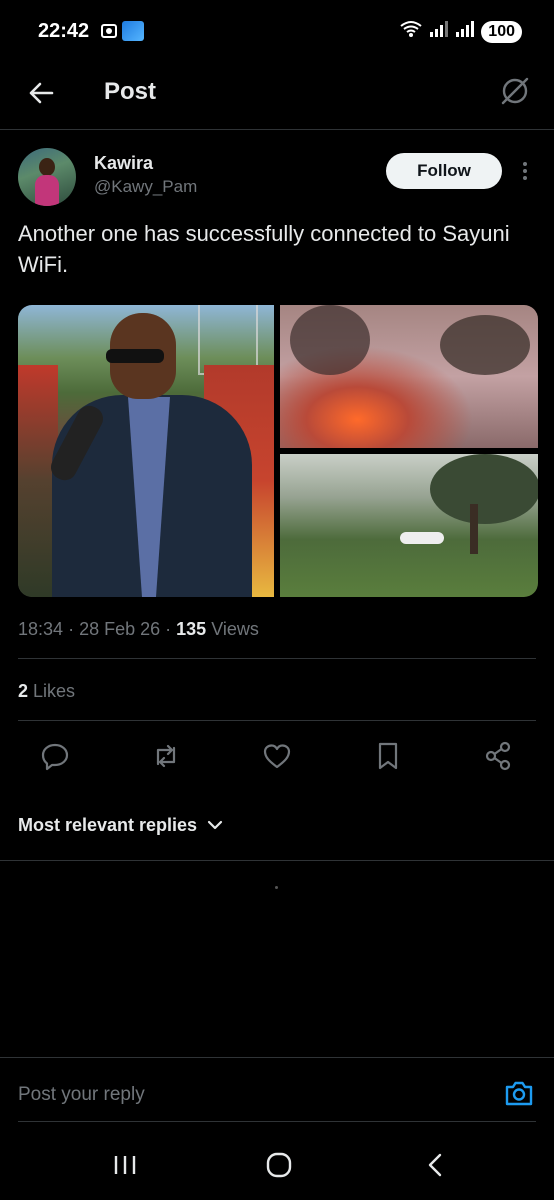  I want to click on media-image-fire, so click(409, 376).